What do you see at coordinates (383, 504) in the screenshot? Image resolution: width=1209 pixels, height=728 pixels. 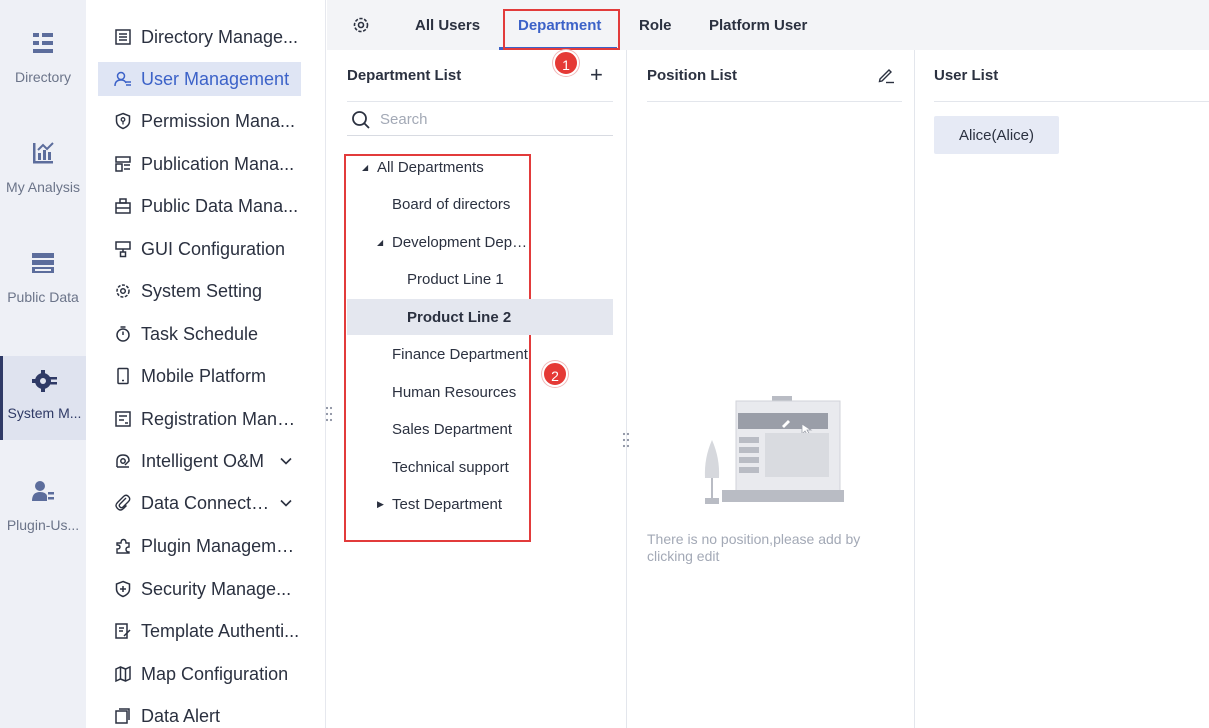 I see `expand-caret-icon: ▶` at bounding box center [383, 504].